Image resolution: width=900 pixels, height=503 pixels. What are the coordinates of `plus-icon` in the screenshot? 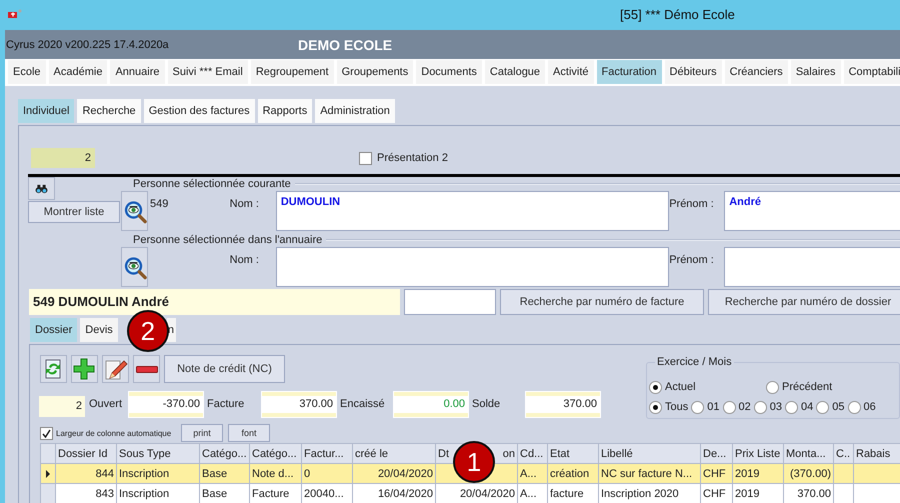 It's located at (84, 369).